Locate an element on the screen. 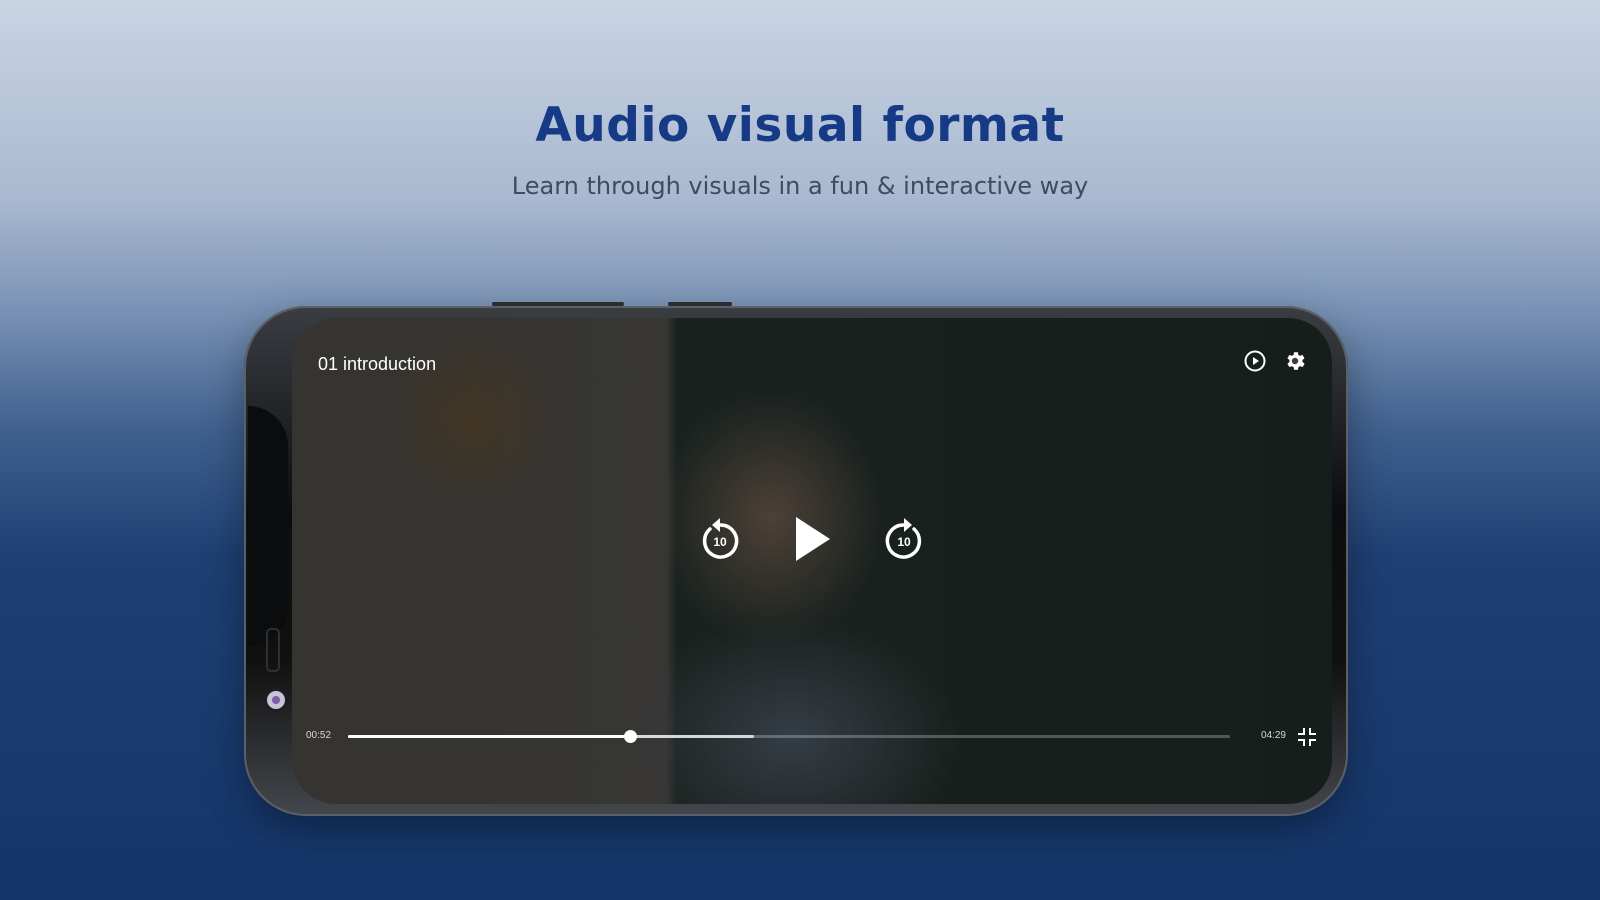 The height and width of the screenshot is (900, 1600). seek-bar is located at coordinates (789, 736).